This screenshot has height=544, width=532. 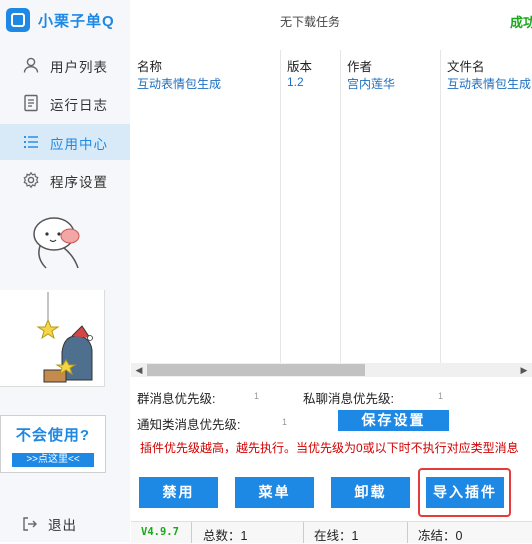 I want to click on sidebar-item-users: 用户列表, so click(x=65, y=65).